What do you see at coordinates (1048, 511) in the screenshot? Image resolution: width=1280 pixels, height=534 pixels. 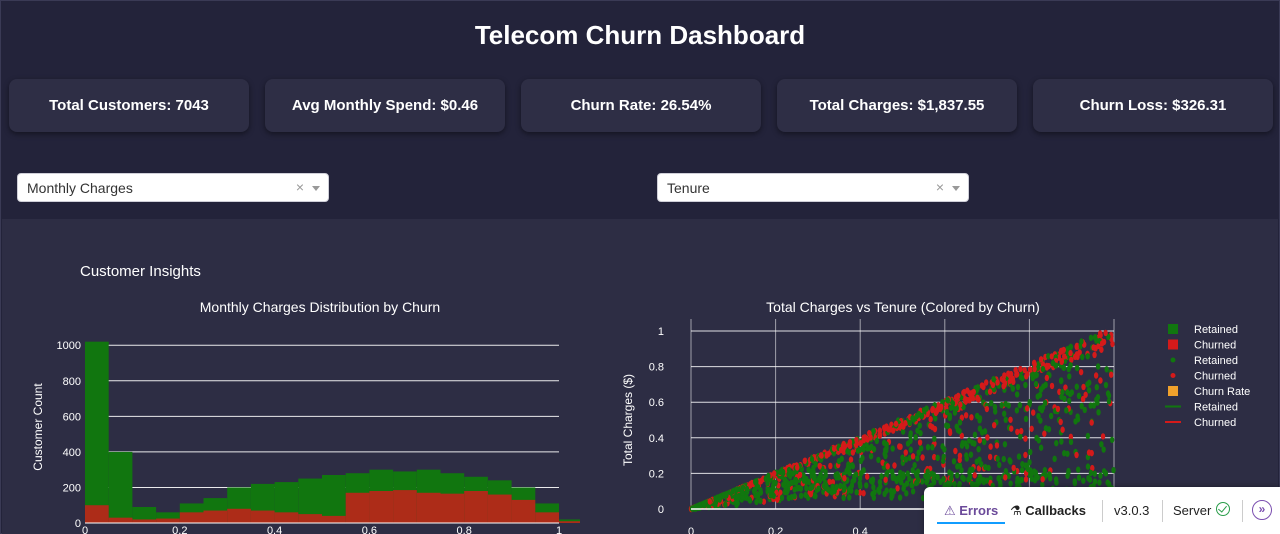 I see `callbacks-tab: ⚗ Callbacks` at bounding box center [1048, 511].